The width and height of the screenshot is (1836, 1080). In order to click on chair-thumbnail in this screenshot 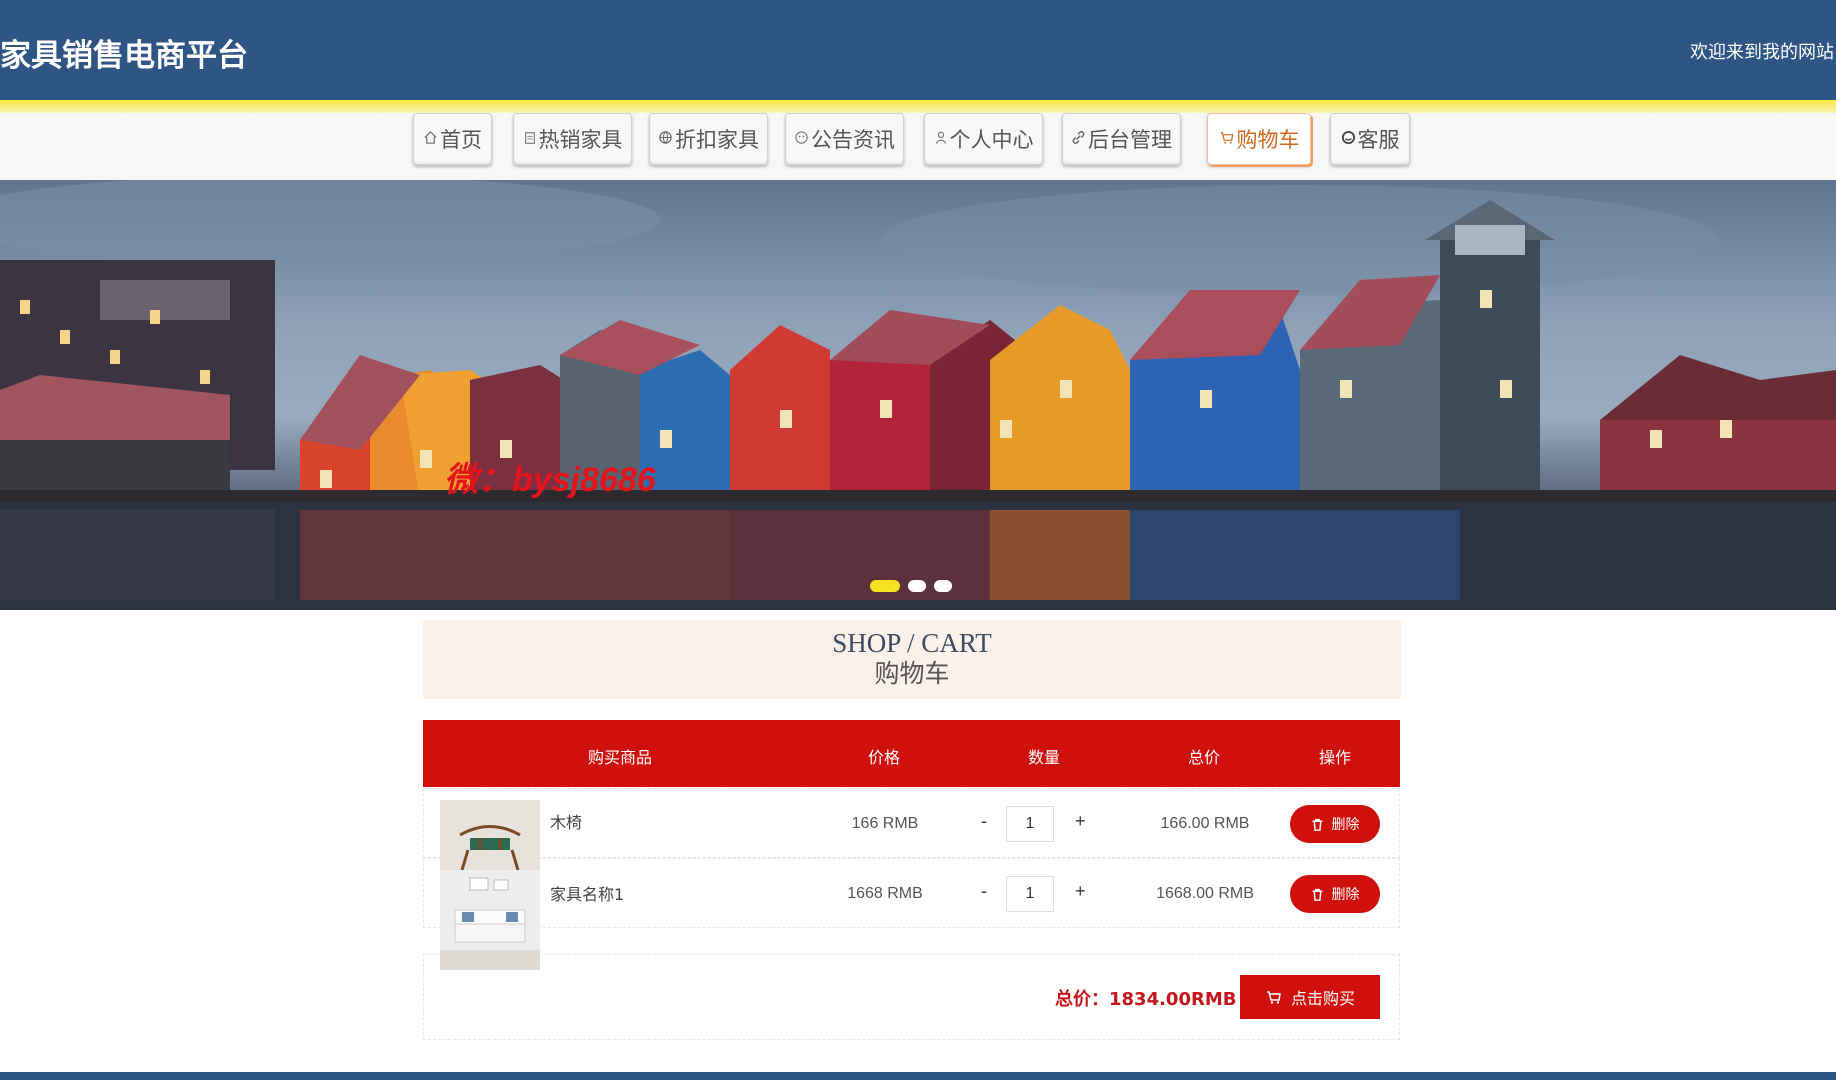, I will do `click(490, 835)`.